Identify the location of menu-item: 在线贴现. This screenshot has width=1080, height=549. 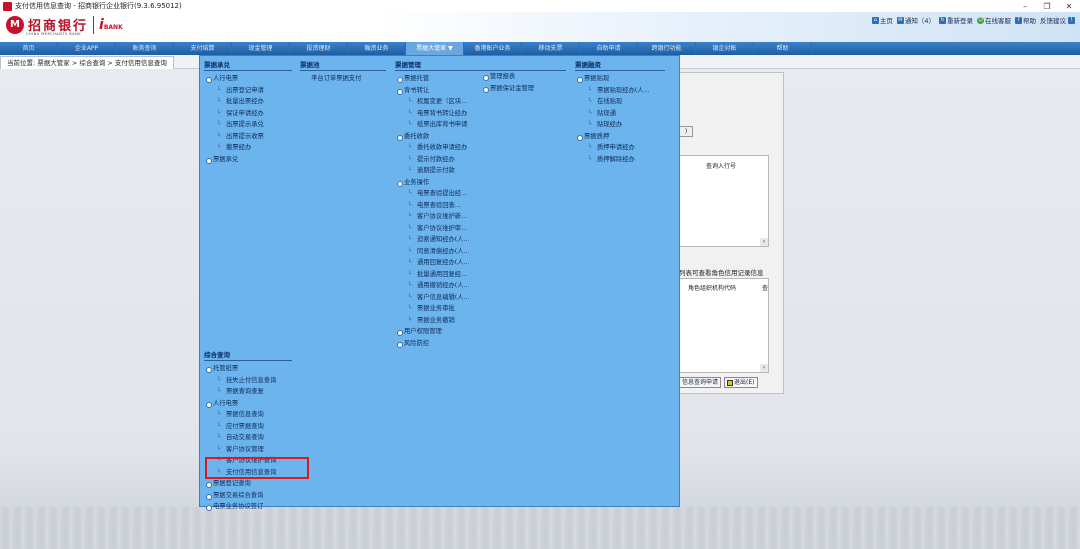
(620, 102).